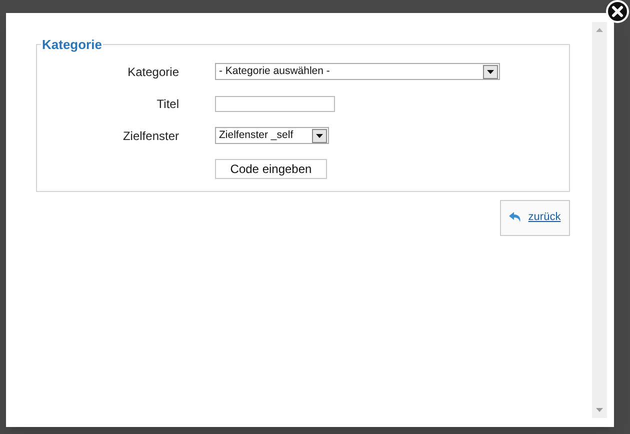 The image size is (630, 434). Describe the element at coordinates (152, 72) in the screenshot. I see `field-label: Kategorie` at that location.